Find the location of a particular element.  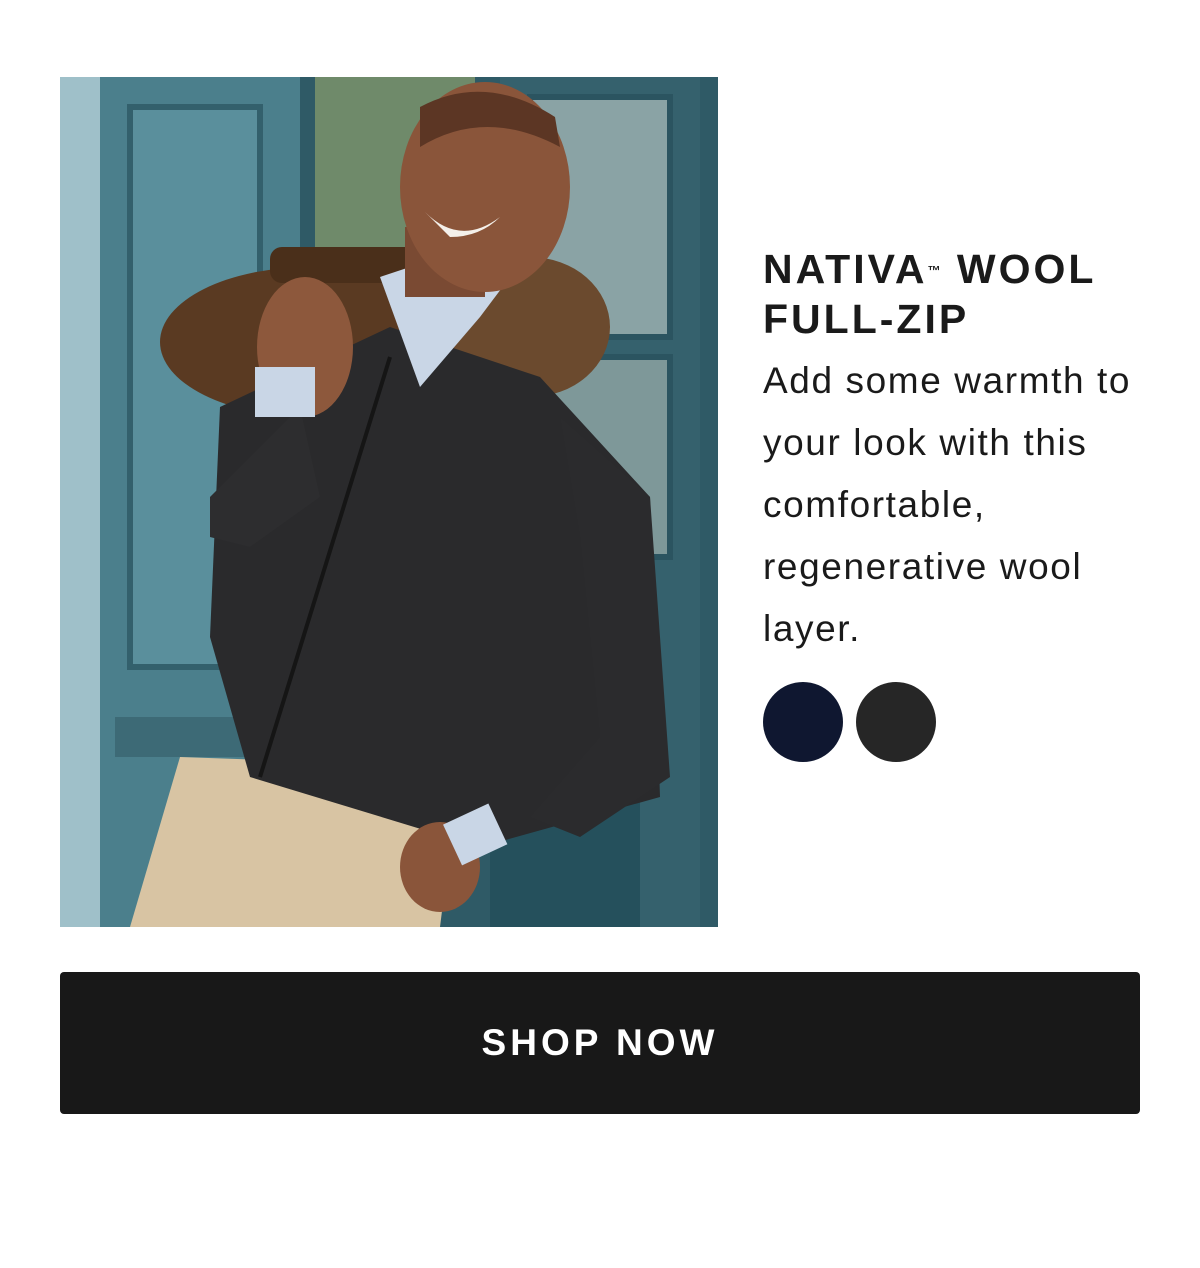

trademark-symbol: ™ is located at coordinates (934, 270).